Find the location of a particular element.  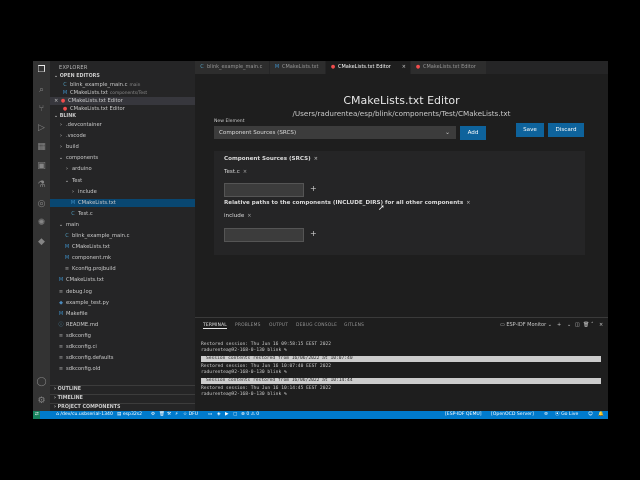

source-control-icon: ⑂ is located at coordinates (41, 109).